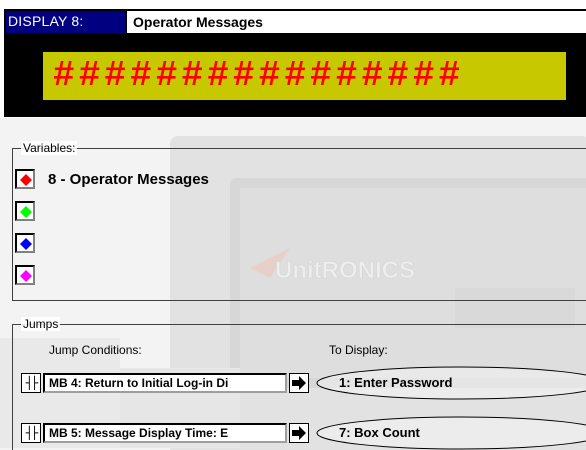  Describe the element at coordinates (41, 324) in the screenshot. I see `jumps-group-title: Jumps` at that location.